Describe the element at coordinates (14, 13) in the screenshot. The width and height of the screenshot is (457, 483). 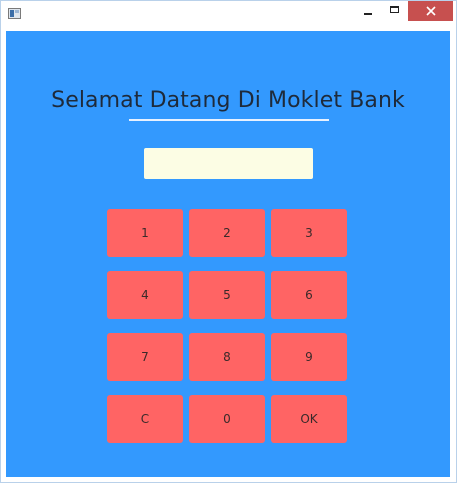
I see `app-icon` at that location.